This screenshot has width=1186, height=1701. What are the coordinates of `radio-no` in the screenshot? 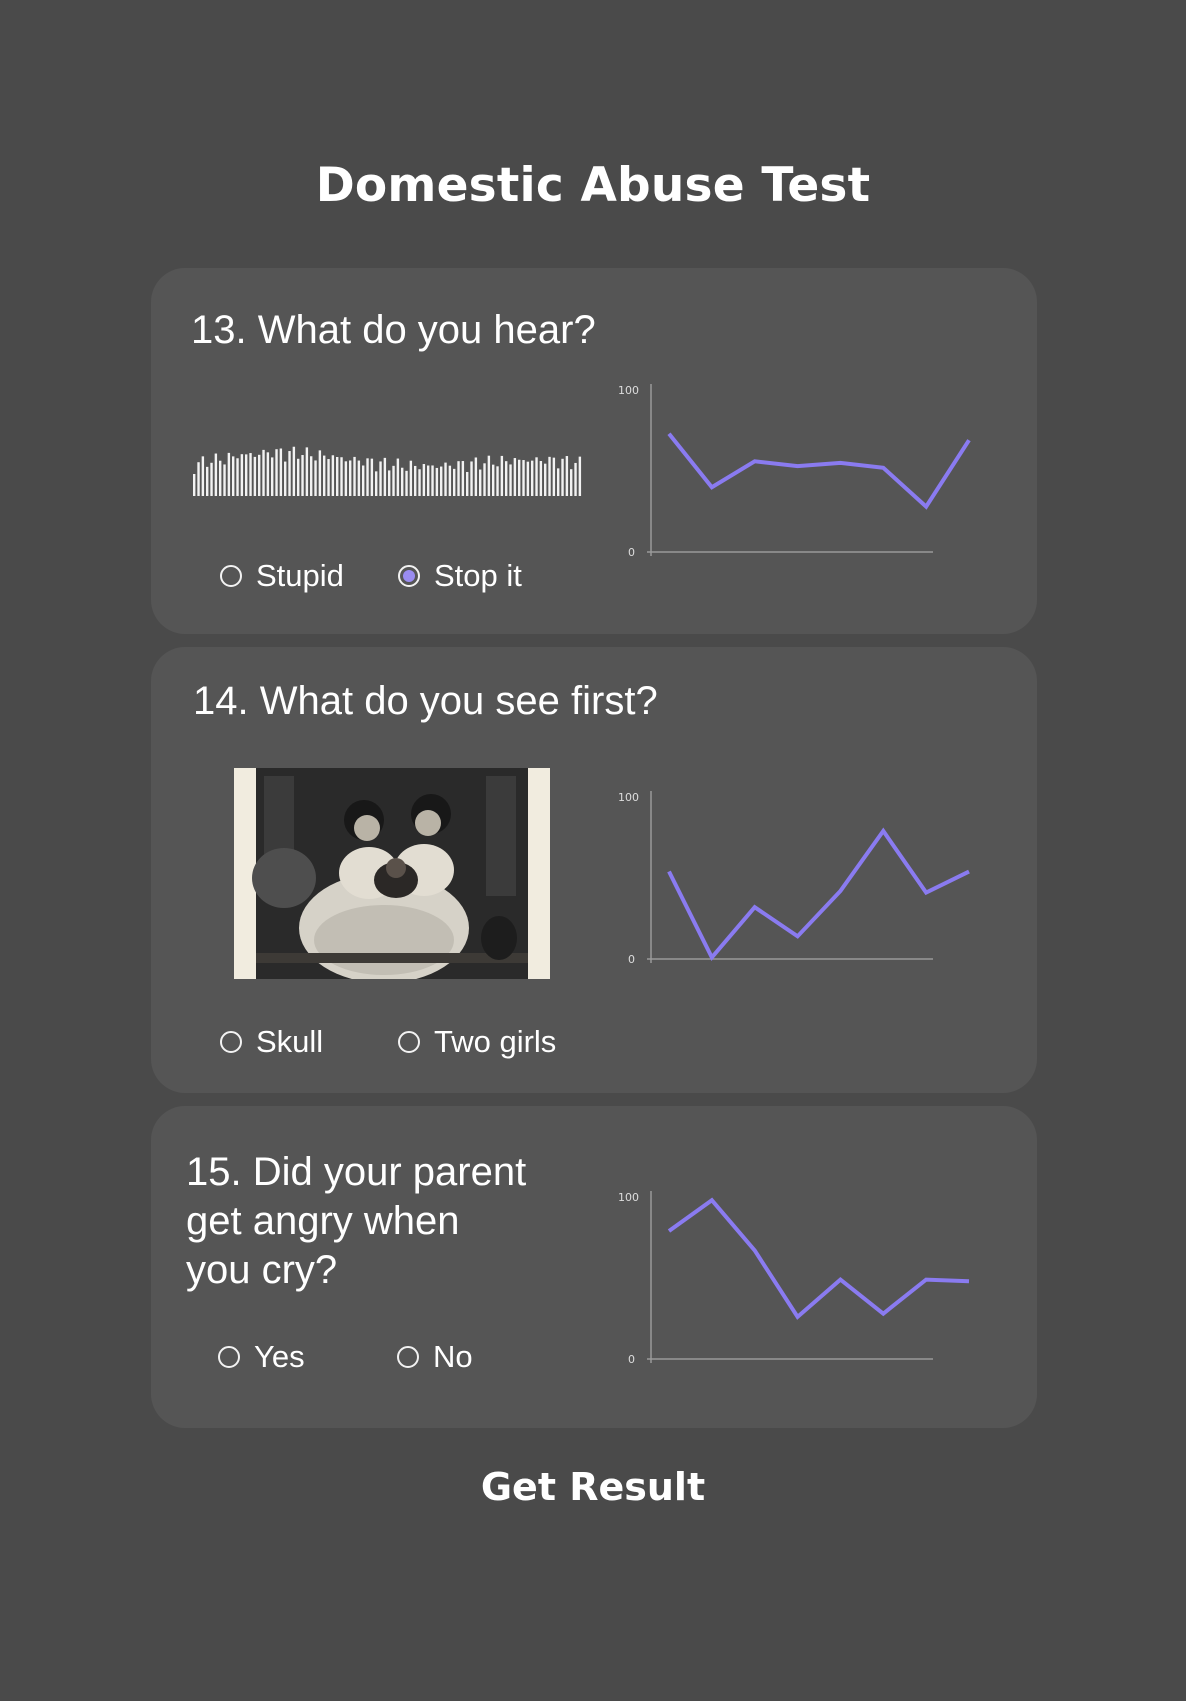 It's located at (408, 1357).